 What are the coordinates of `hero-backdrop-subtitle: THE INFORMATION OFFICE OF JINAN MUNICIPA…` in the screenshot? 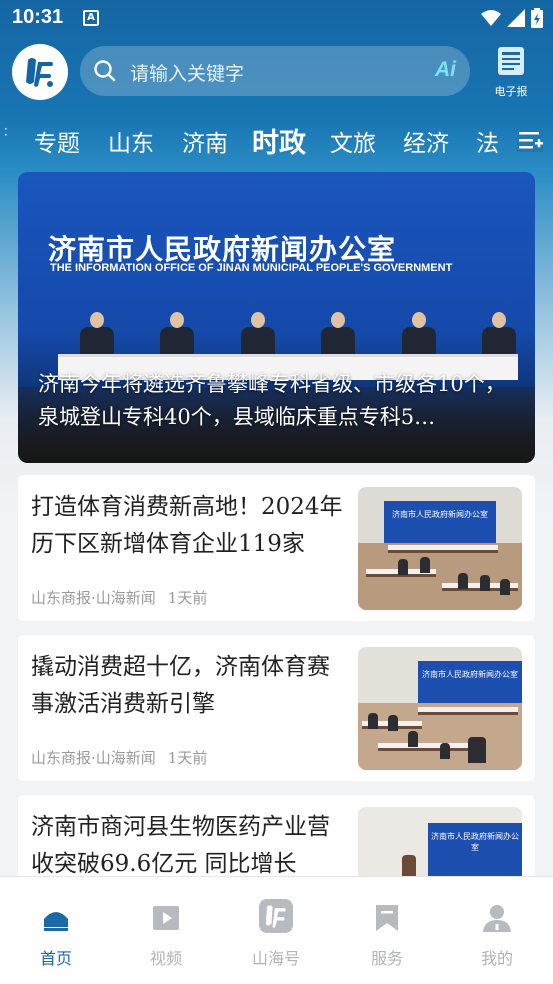 It's located at (251, 268).